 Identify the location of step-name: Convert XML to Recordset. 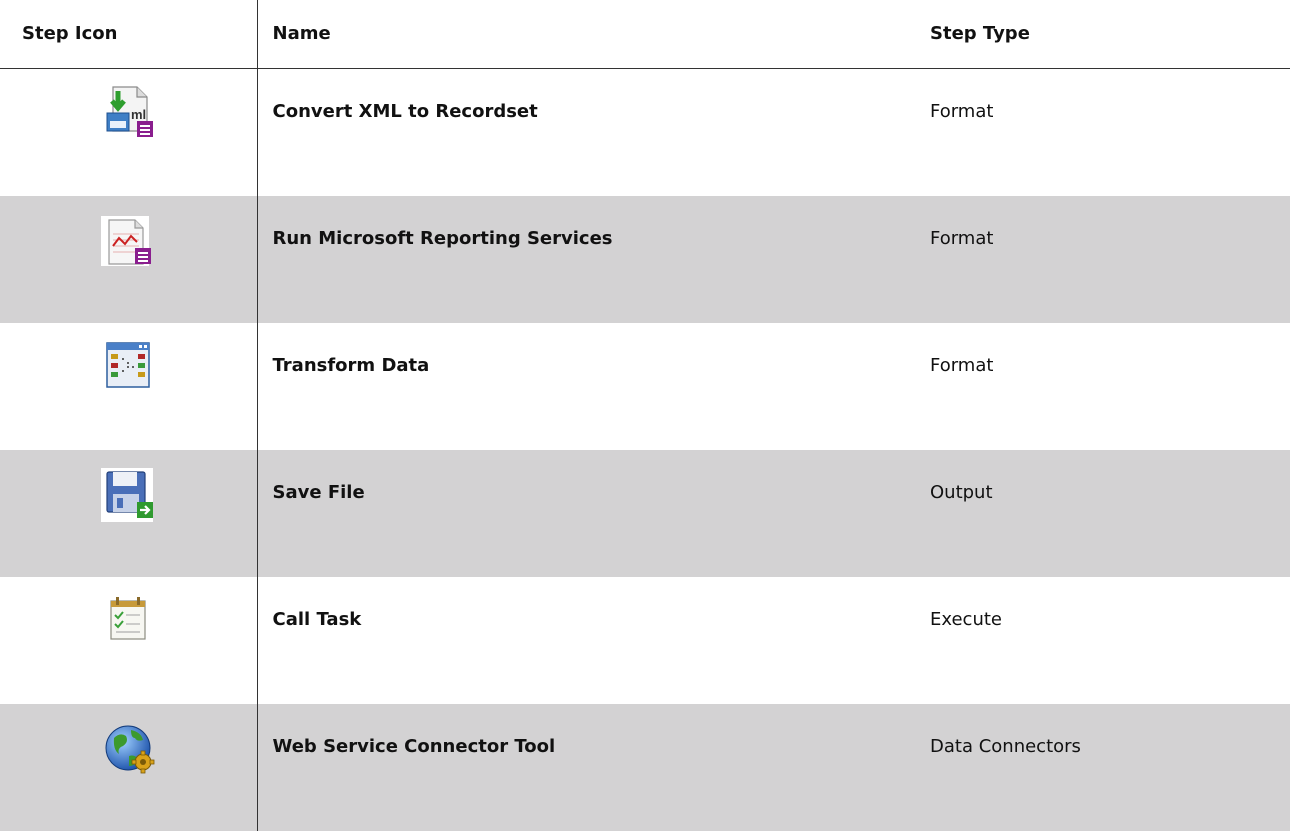
(585, 132).